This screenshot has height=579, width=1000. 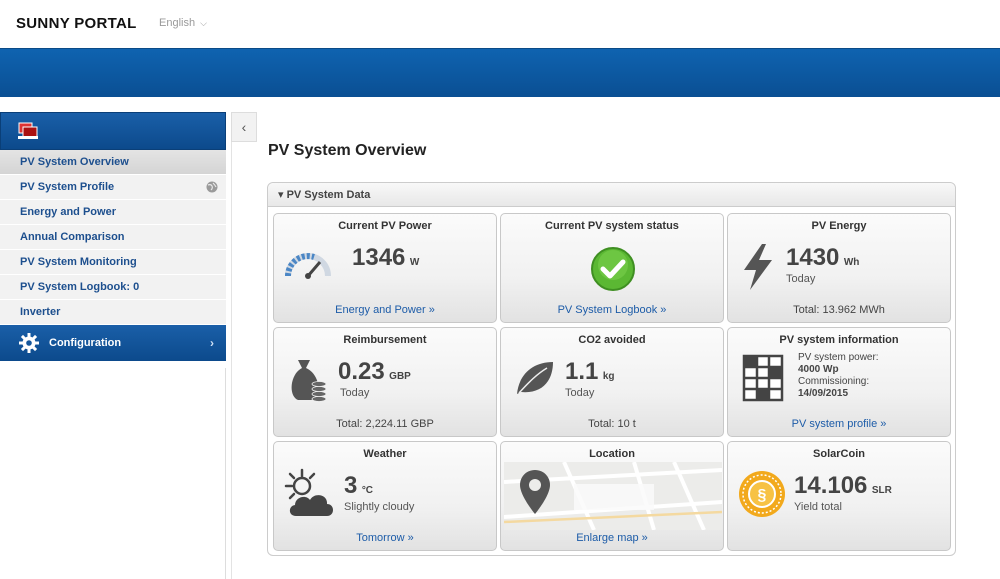 I want to click on system-power-value: 4000 Wp, so click(x=818, y=369).